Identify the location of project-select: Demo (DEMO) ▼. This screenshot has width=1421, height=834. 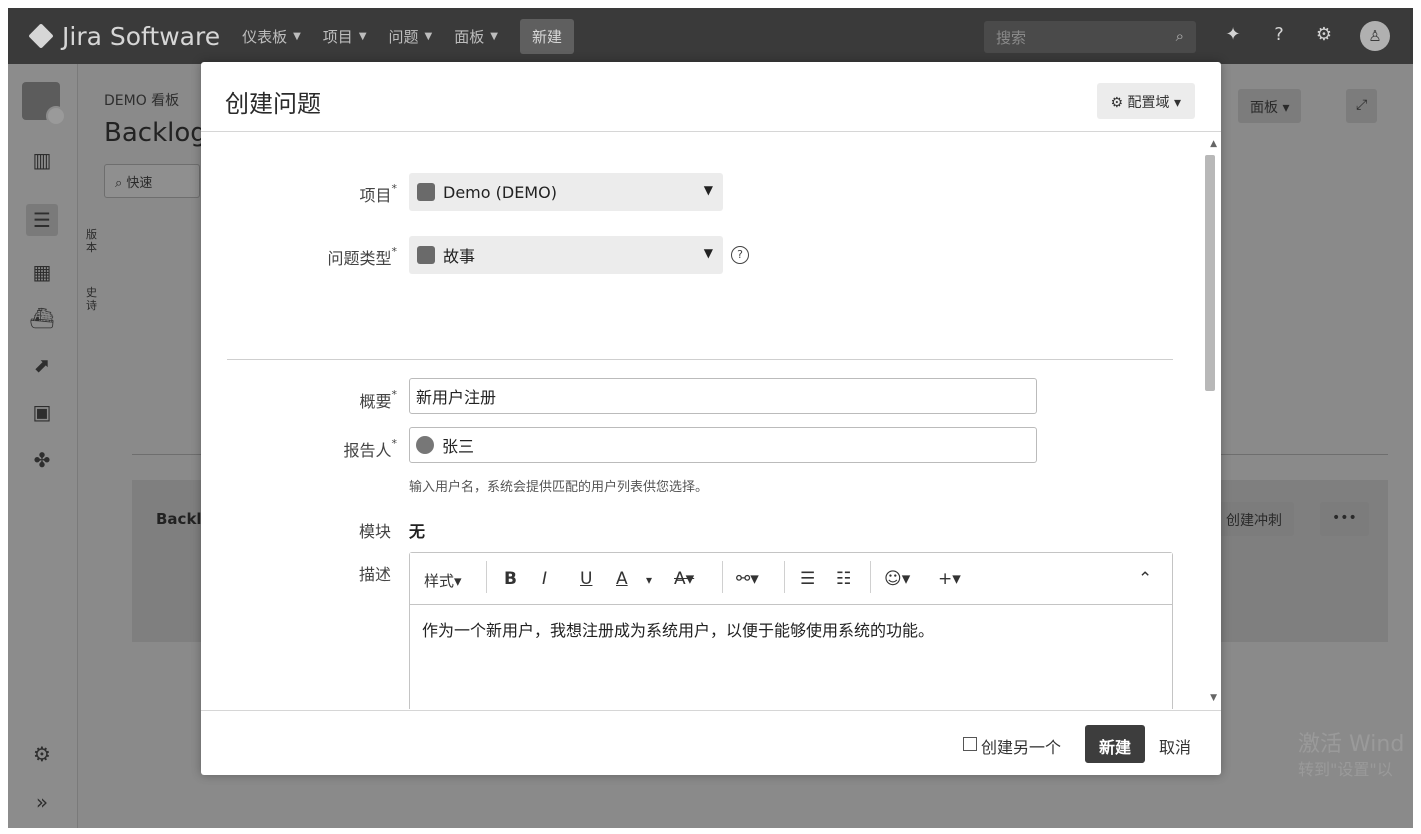
(566, 192).